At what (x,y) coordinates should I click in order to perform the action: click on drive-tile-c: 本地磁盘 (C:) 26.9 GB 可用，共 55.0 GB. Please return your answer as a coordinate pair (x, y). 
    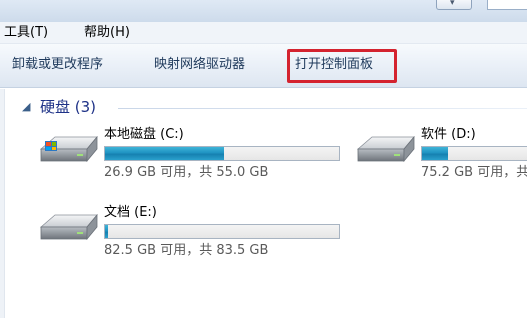
    Looking at the image, I should click on (192, 157).